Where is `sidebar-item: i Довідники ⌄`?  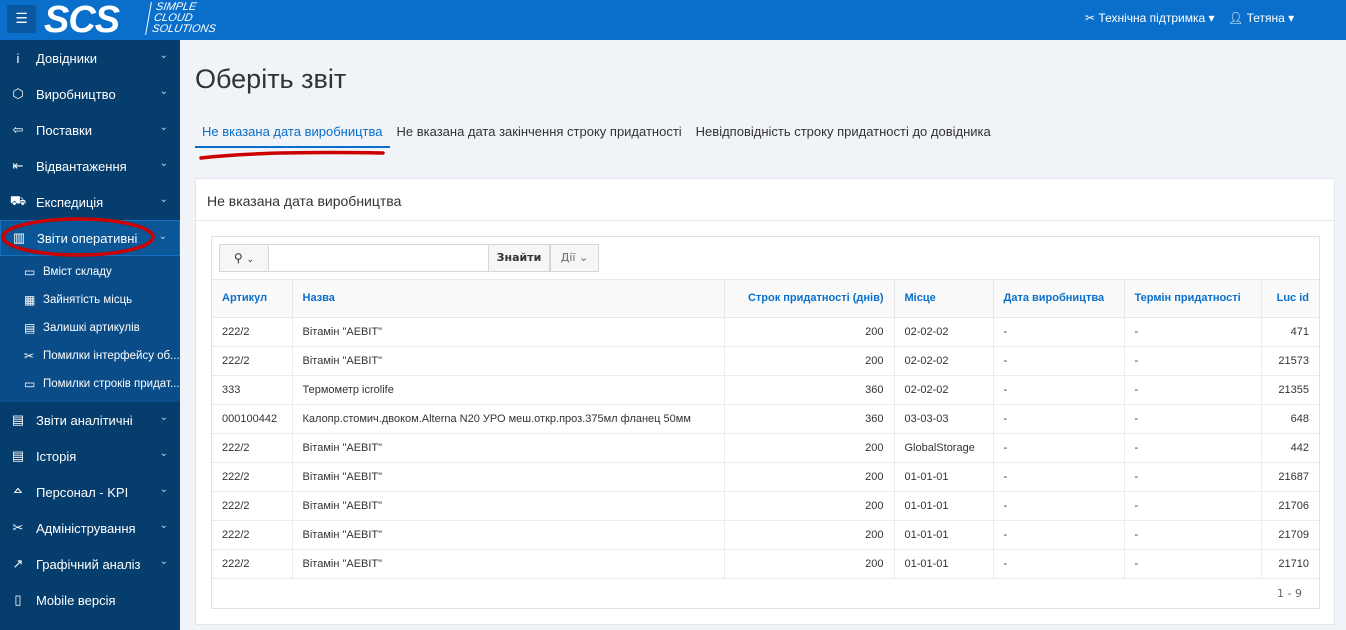 sidebar-item: i Довідники ⌄ is located at coordinates (90, 58).